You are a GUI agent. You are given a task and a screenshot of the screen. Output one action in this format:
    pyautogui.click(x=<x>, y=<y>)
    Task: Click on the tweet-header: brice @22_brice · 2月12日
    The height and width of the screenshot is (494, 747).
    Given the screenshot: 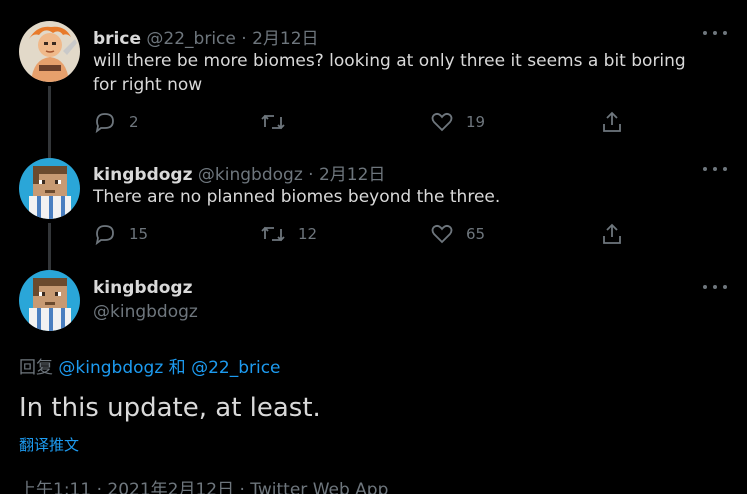 What is the action you would take?
    pyautogui.click(x=206, y=36)
    